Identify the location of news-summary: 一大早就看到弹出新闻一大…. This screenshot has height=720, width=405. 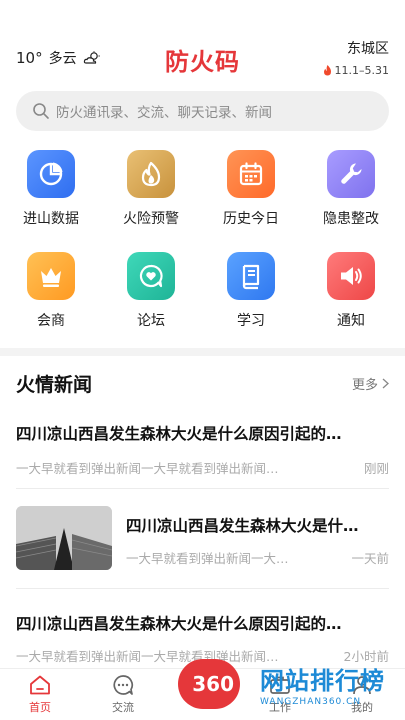
(207, 558).